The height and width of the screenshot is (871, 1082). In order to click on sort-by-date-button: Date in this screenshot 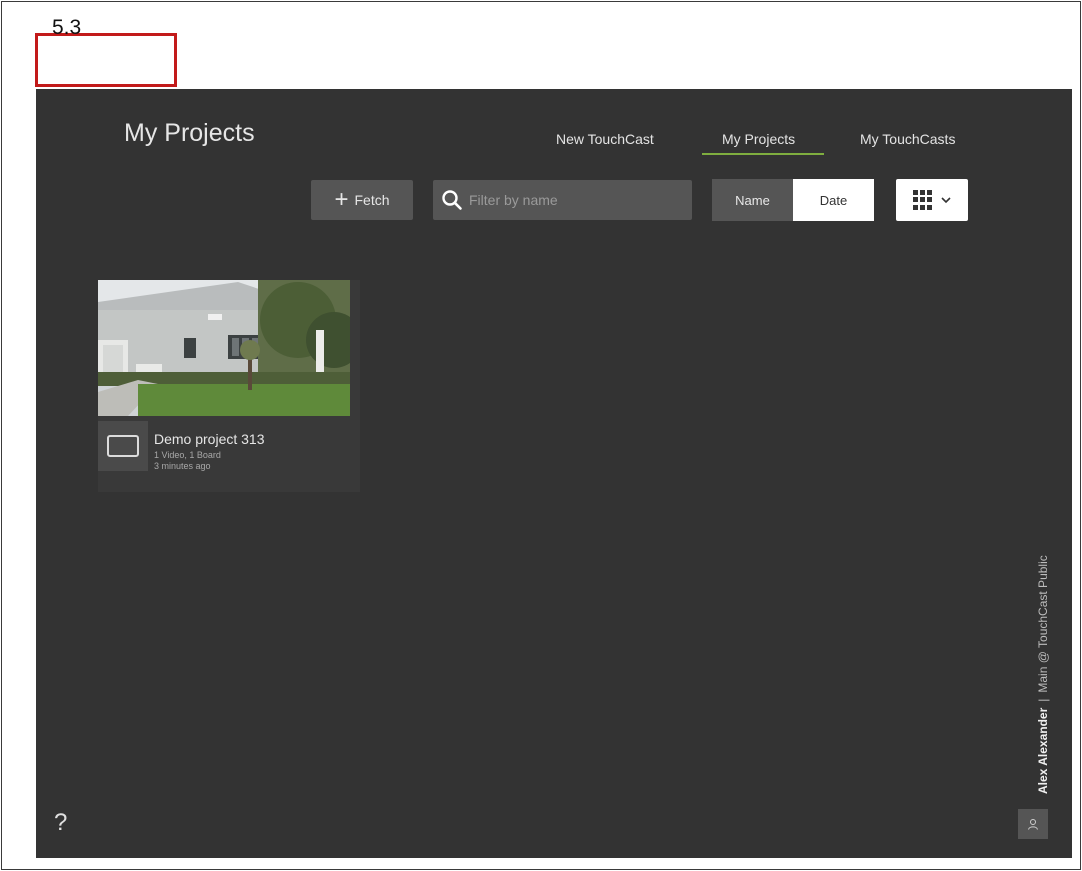, I will do `click(833, 200)`.